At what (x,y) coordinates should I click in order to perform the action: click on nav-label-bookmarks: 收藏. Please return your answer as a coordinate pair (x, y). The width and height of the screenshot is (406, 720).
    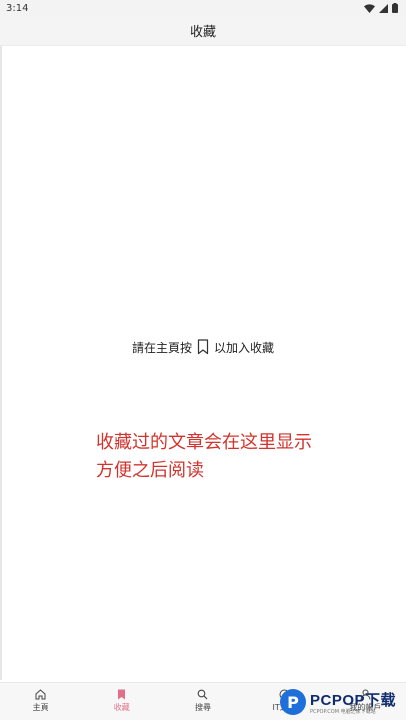
    Looking at the image, I should click on (121, 707).